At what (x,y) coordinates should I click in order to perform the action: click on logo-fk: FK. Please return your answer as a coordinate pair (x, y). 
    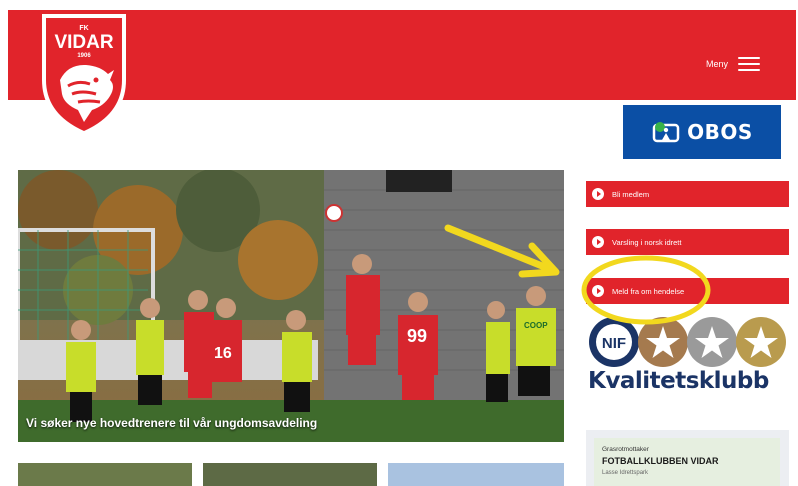
    Looking at the image, I should click on (83, 28).